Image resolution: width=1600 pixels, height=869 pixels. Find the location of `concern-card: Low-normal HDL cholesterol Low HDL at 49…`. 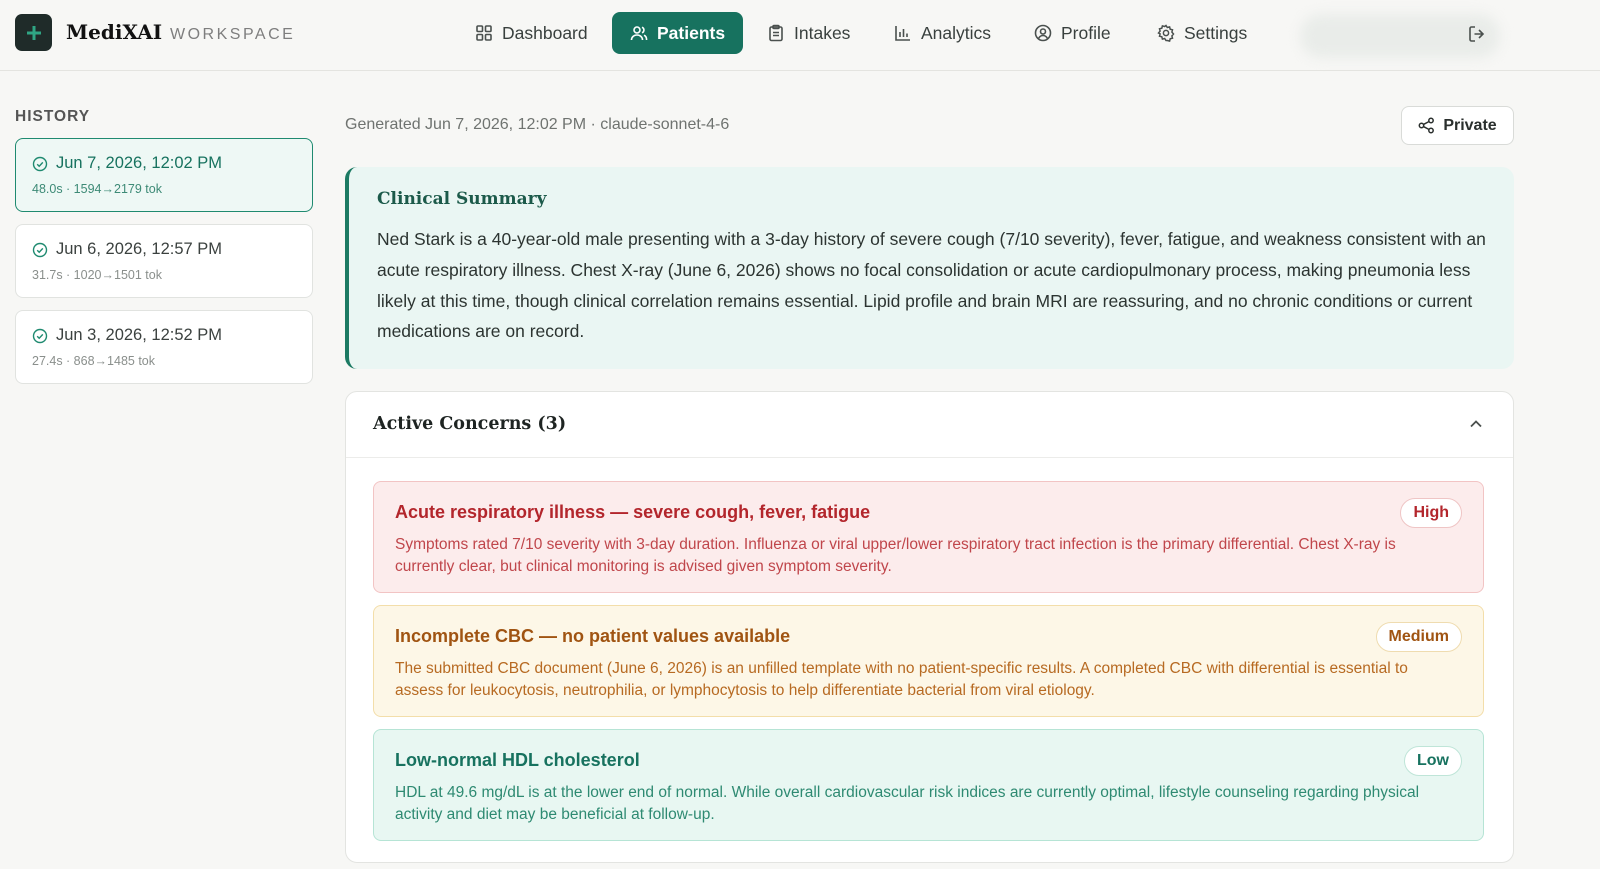

concern-card: Low-normal HDL cholesterol Low HDL at 49… is located at coordinates (928, 785).